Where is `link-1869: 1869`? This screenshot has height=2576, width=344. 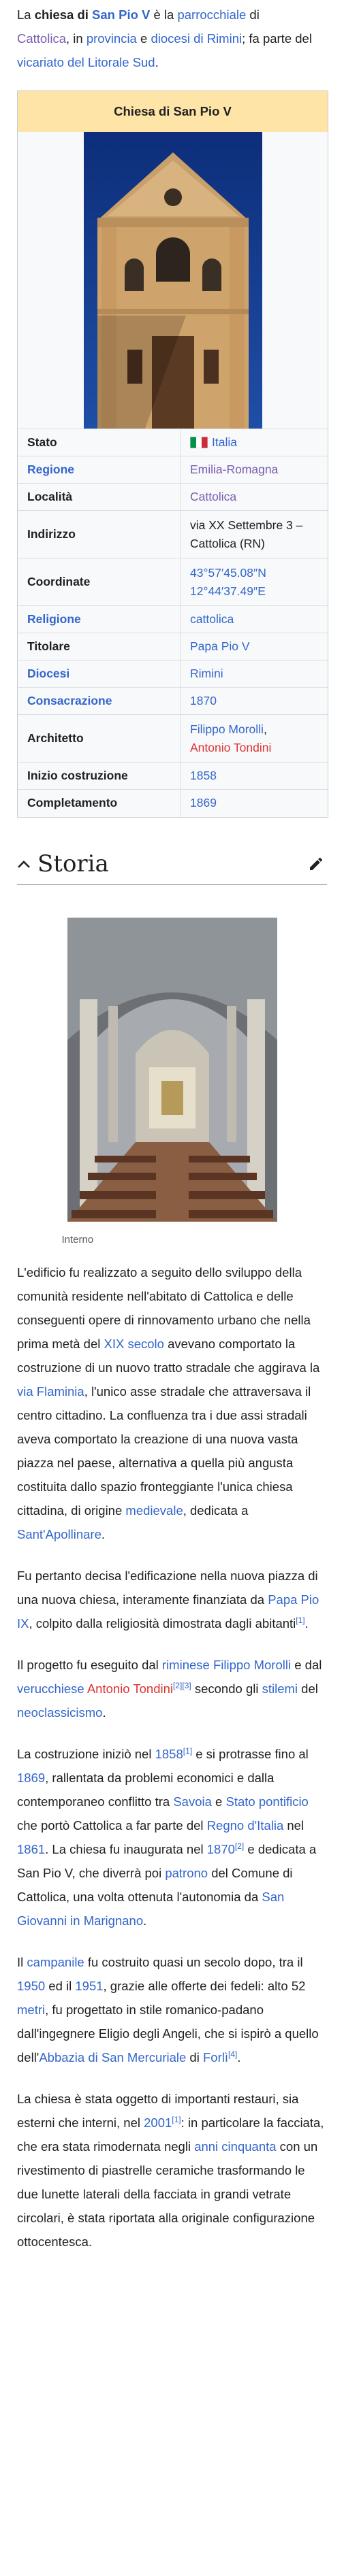
link-1869: 1869 is located at coordinates (31, 1778).